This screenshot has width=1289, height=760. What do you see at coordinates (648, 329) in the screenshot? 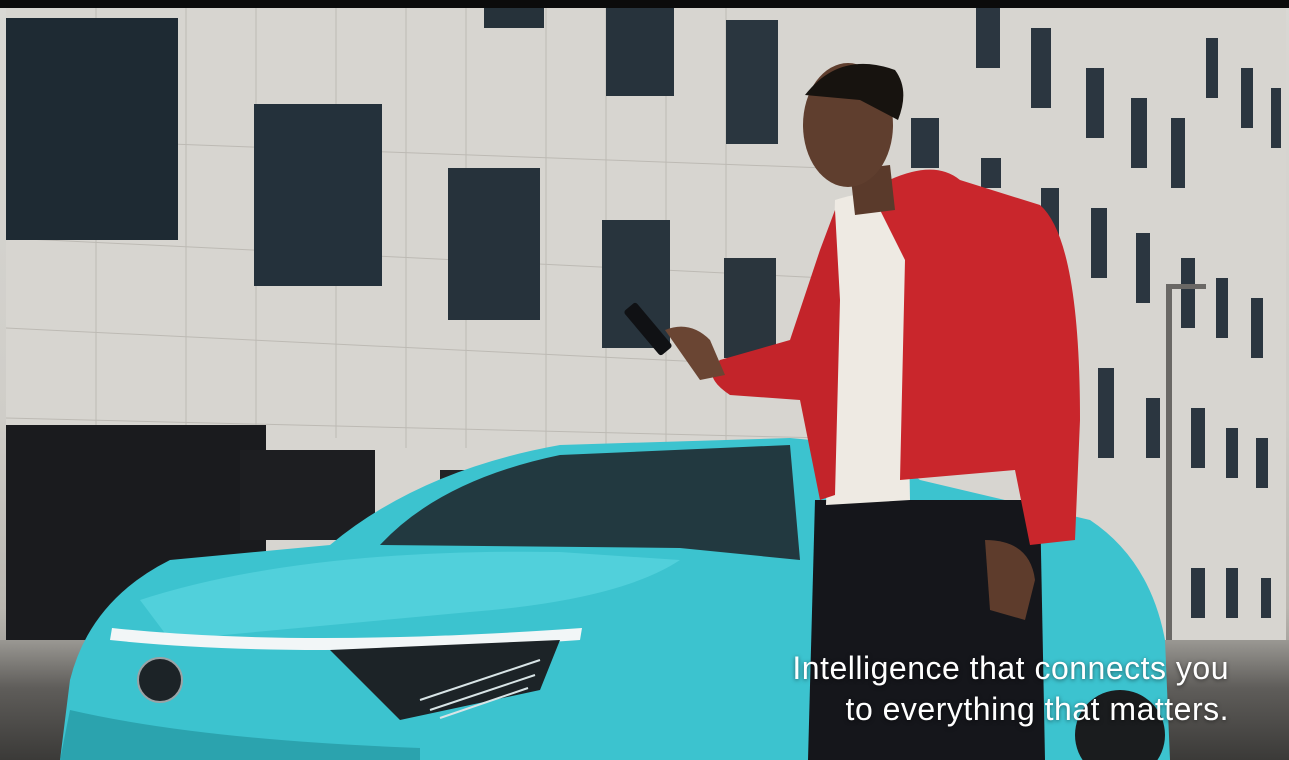
I see `phone` at bounding box center [648, 329].